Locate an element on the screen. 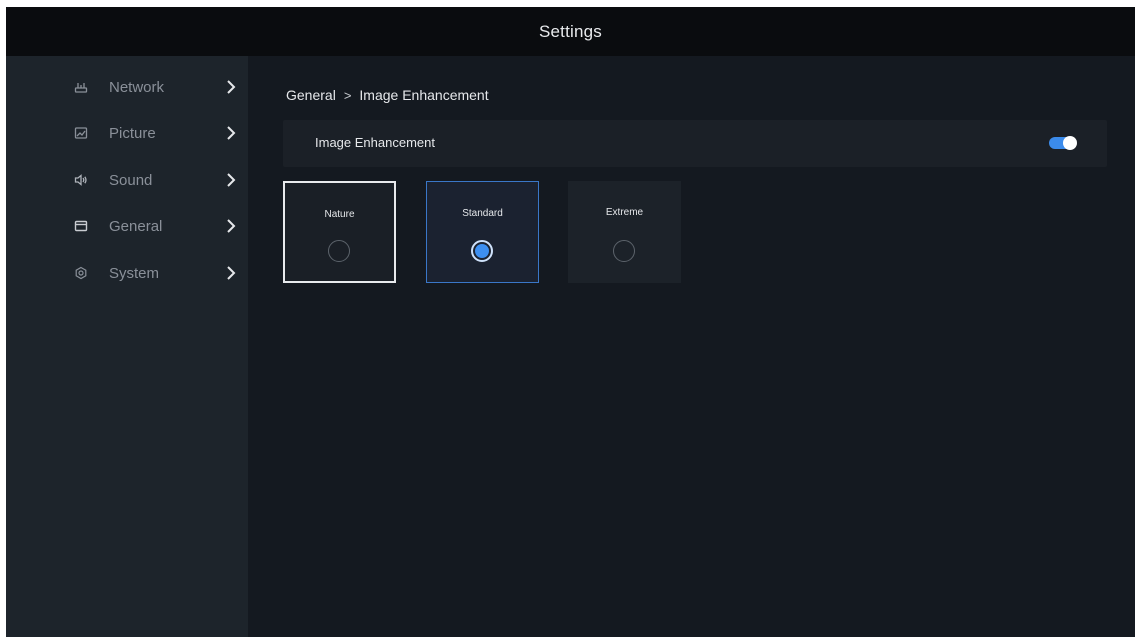 The width and height of the screenshot is (1137, 637). title-bar: Settings is located at coordinates (570, 31).